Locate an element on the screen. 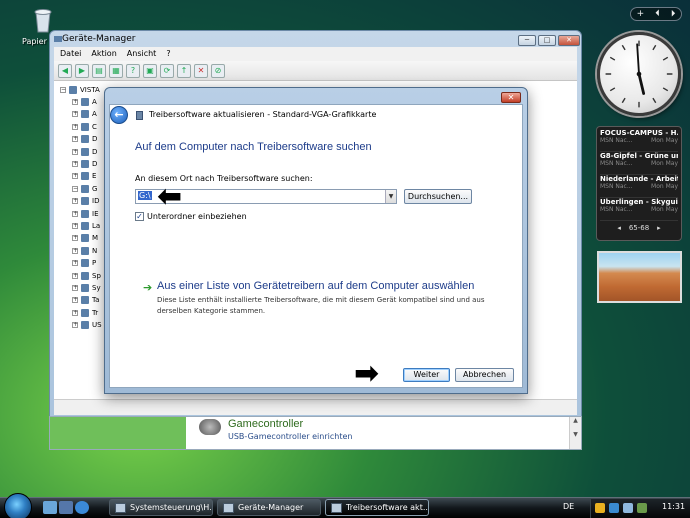 The height and width of the screenshot is (518, 690). tree-item: + Sp is located at coordinates (86, 276).